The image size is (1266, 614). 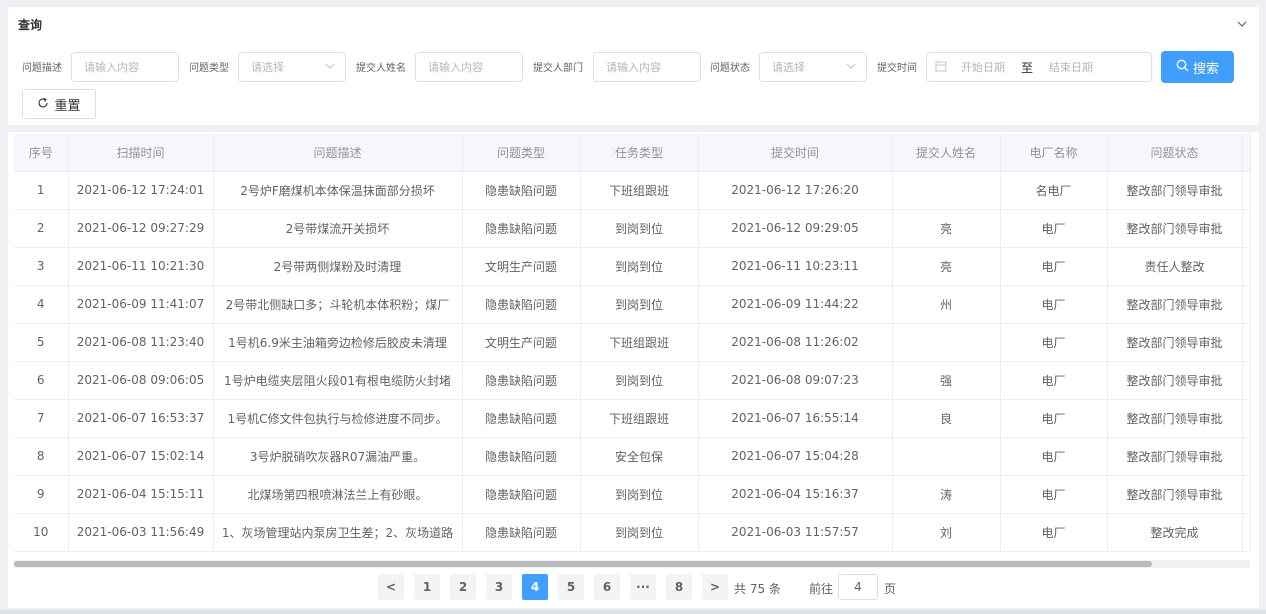 What do you see at coordinates (583, 564) in the screenshot?
I see `scrollbar-thumb` at bounding box center [583, 564].